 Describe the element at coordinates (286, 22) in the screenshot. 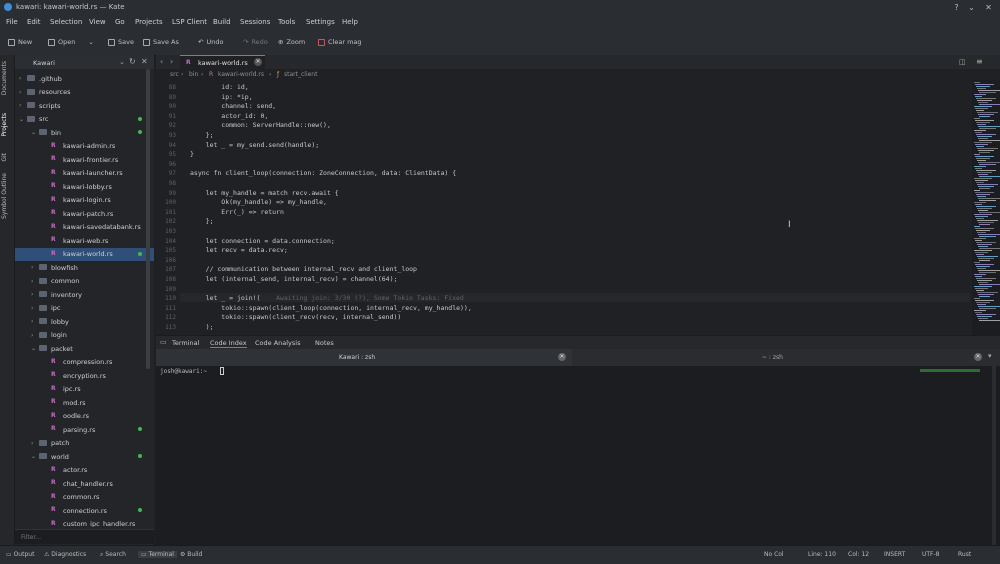

I see `menu-tools: Tools` at that location.